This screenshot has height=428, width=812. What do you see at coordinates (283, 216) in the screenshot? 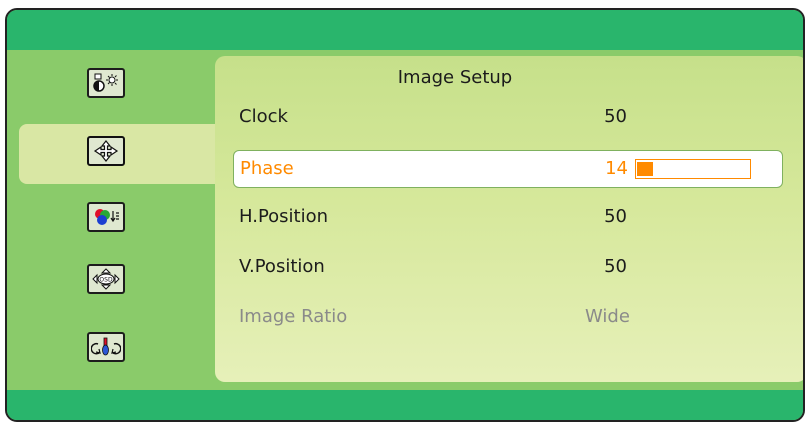
I see `h-position-label: H.Position` at bounding box center [283, 216].